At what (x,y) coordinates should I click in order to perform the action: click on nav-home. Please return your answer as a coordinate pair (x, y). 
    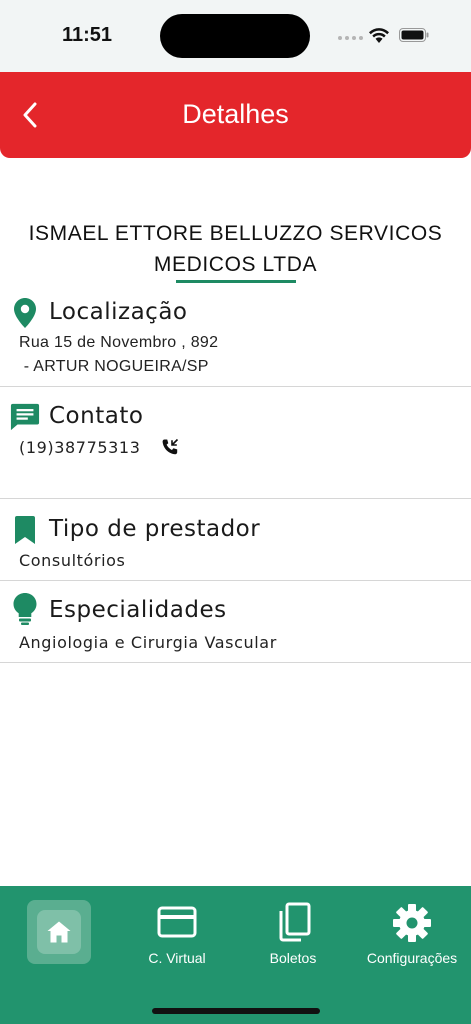
    Looking at the image, I should click on (59, 929).